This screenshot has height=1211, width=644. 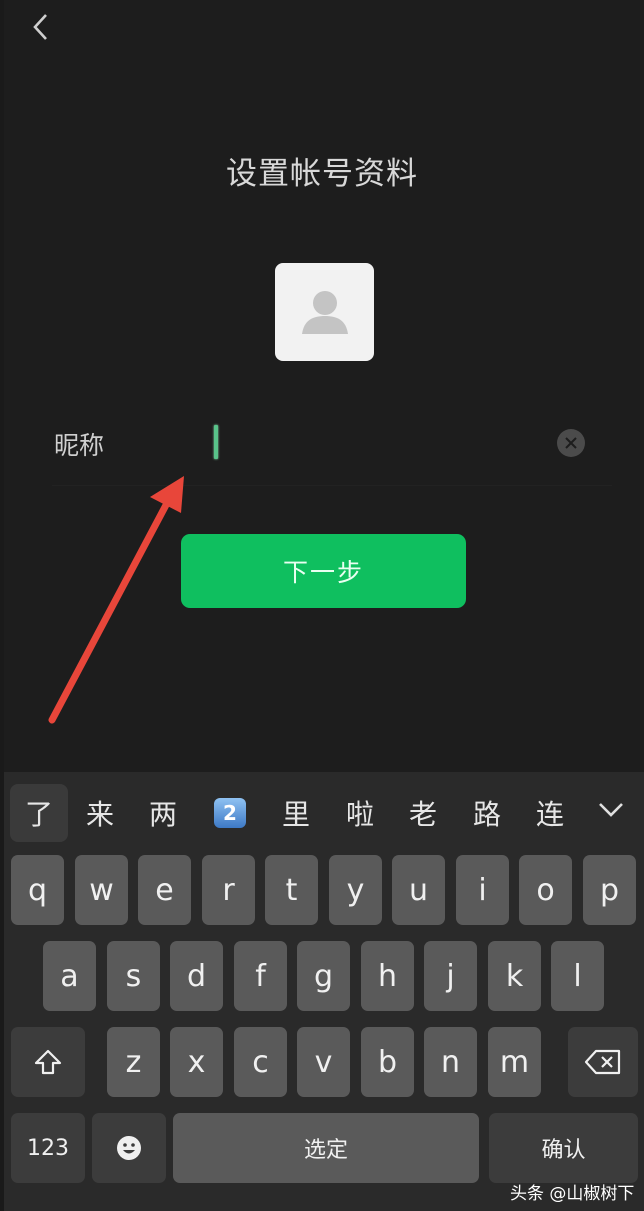 What do you see at coordinates (418, 890) in the screenshot?
I see `key-u: u` at bounding box center [418, 890].